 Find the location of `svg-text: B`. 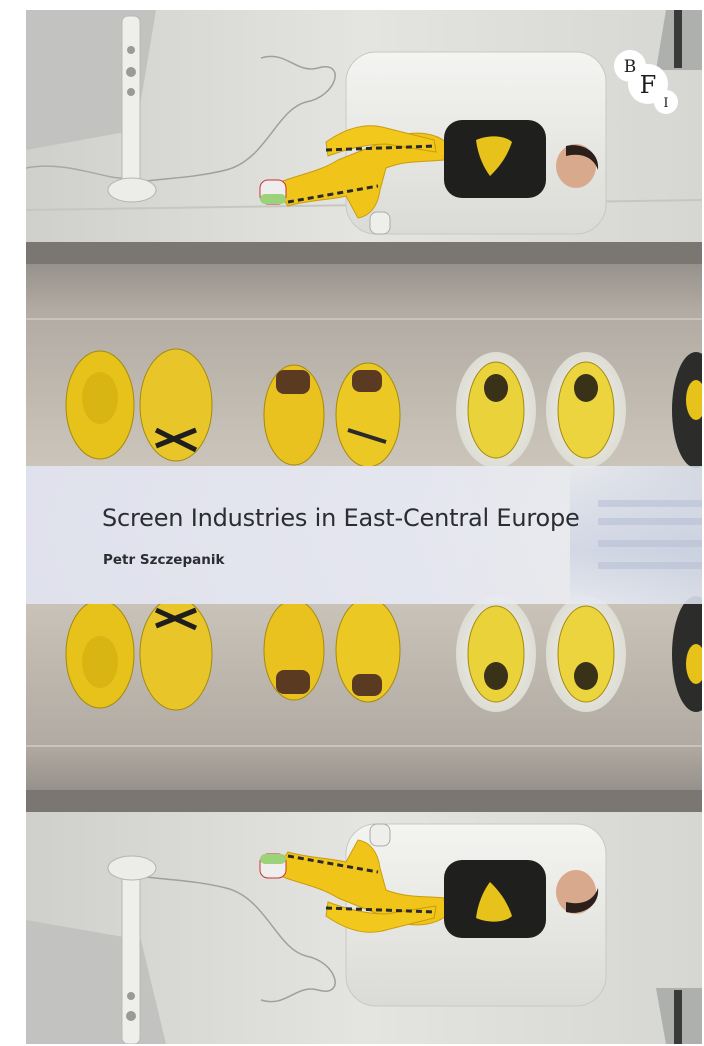

svg-text: B is located at coordinates (630, 67).